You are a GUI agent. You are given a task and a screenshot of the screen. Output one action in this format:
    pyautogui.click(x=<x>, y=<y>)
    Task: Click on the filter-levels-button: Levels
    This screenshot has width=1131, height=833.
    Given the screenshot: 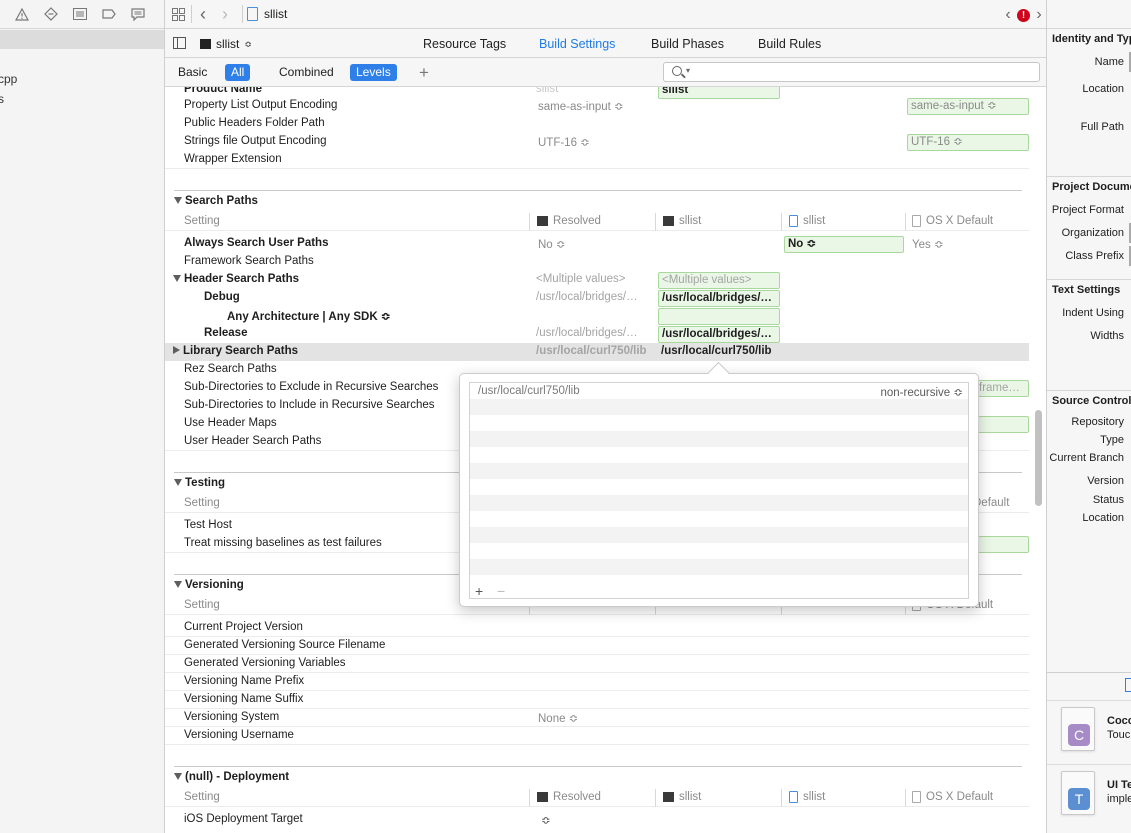 What is the action you would take?
    pyautogui.click(x=373, y=72)
    